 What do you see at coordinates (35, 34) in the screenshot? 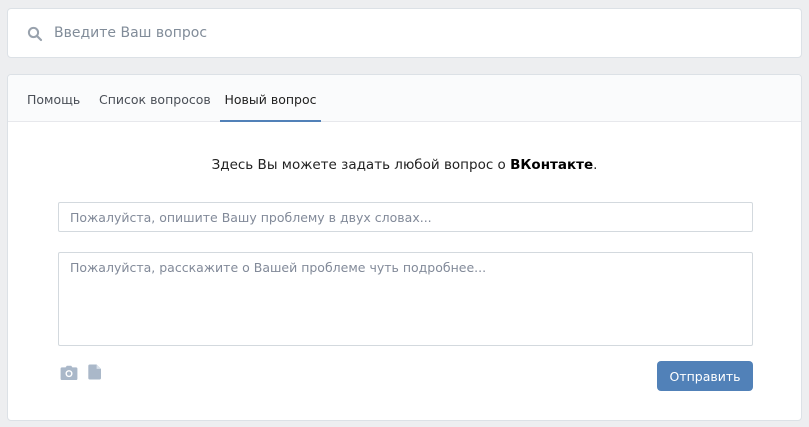
I see `search-icon` at bounding box center [35, 34].